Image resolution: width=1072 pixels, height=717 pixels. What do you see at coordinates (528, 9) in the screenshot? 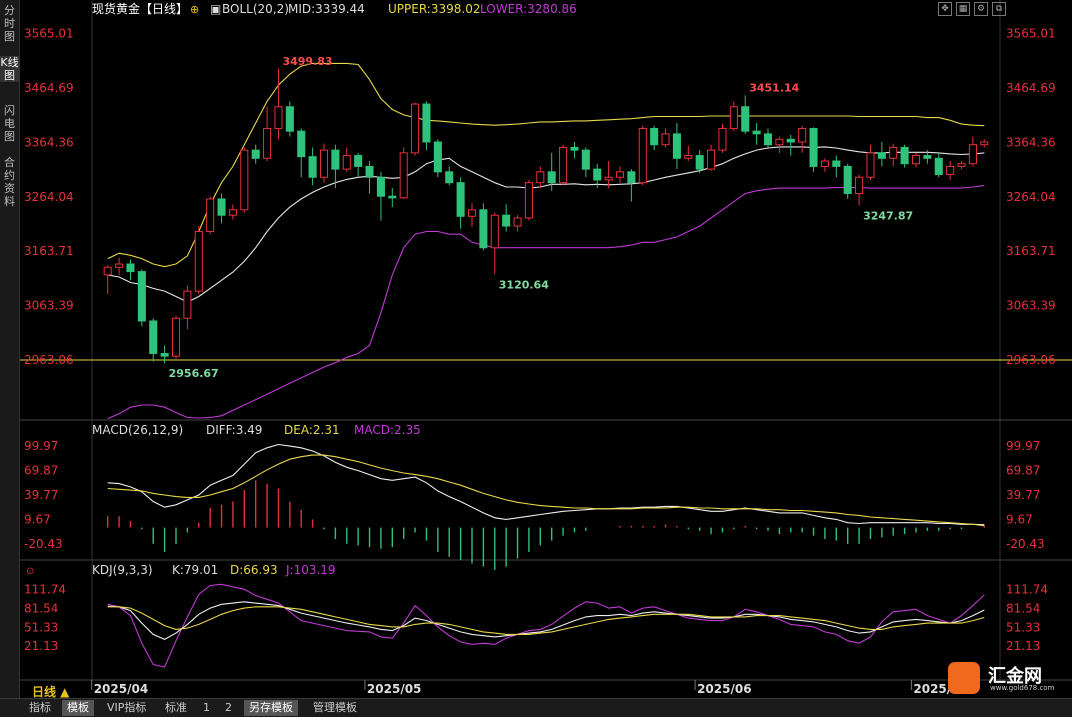
I see `boll-lower-value: LOWER:3280.86` at bounding box center [528, 9].